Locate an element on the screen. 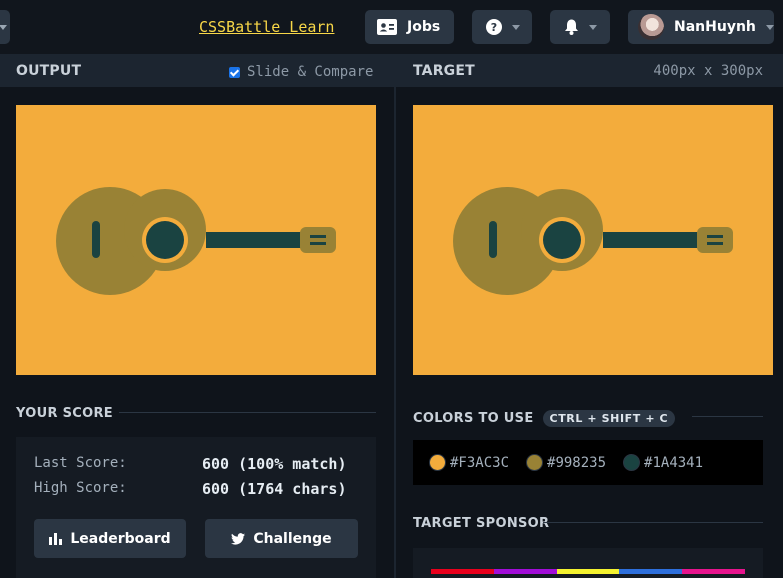 This screenshot has height=578, width=783. bar-chart-icon is located at coordinates (56, 538).